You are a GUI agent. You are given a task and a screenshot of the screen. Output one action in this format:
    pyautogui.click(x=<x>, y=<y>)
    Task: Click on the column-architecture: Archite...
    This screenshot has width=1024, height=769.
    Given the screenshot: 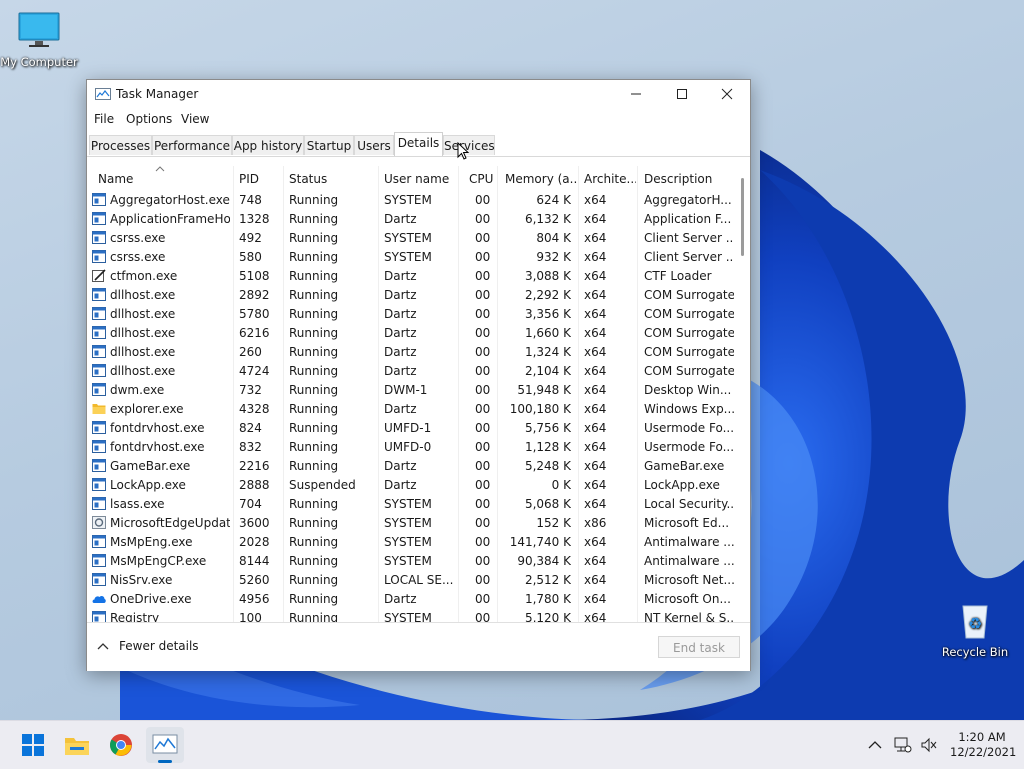 What is the action you would take?
    pyautogui.click(x=610, y=179)
    